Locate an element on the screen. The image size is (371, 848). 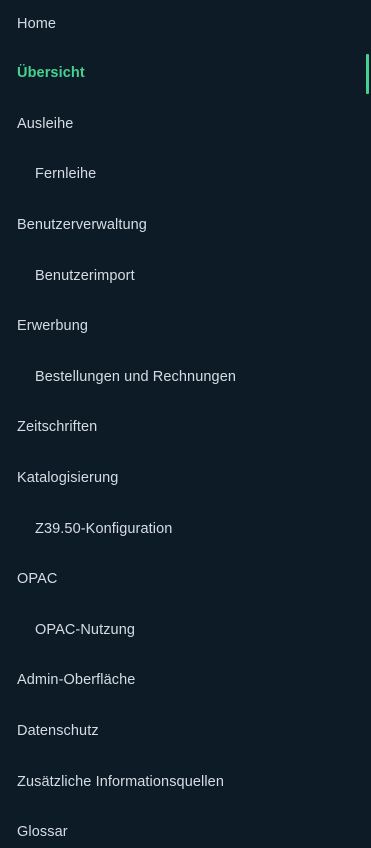
nav-item-benutzerverwaltung: Benutzerverwaltung is located at coordinates (185, 225).